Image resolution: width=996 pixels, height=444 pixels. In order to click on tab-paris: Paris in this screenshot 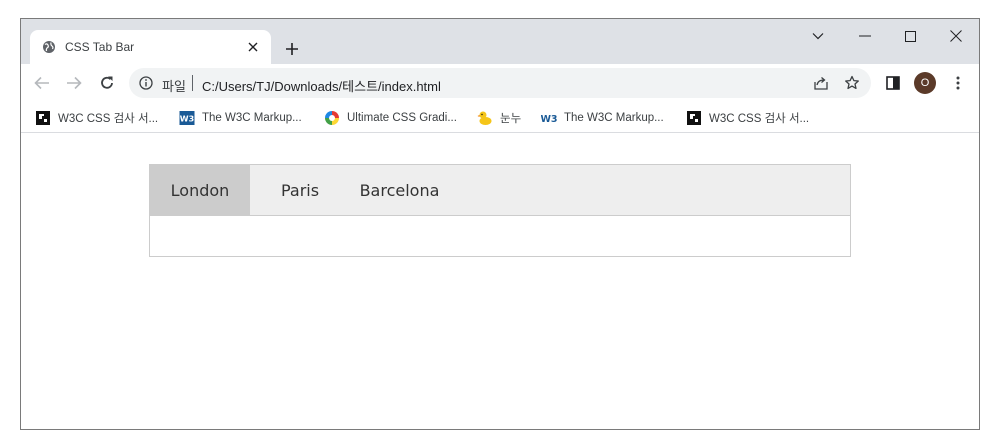, I will do `click(300, 190)`.